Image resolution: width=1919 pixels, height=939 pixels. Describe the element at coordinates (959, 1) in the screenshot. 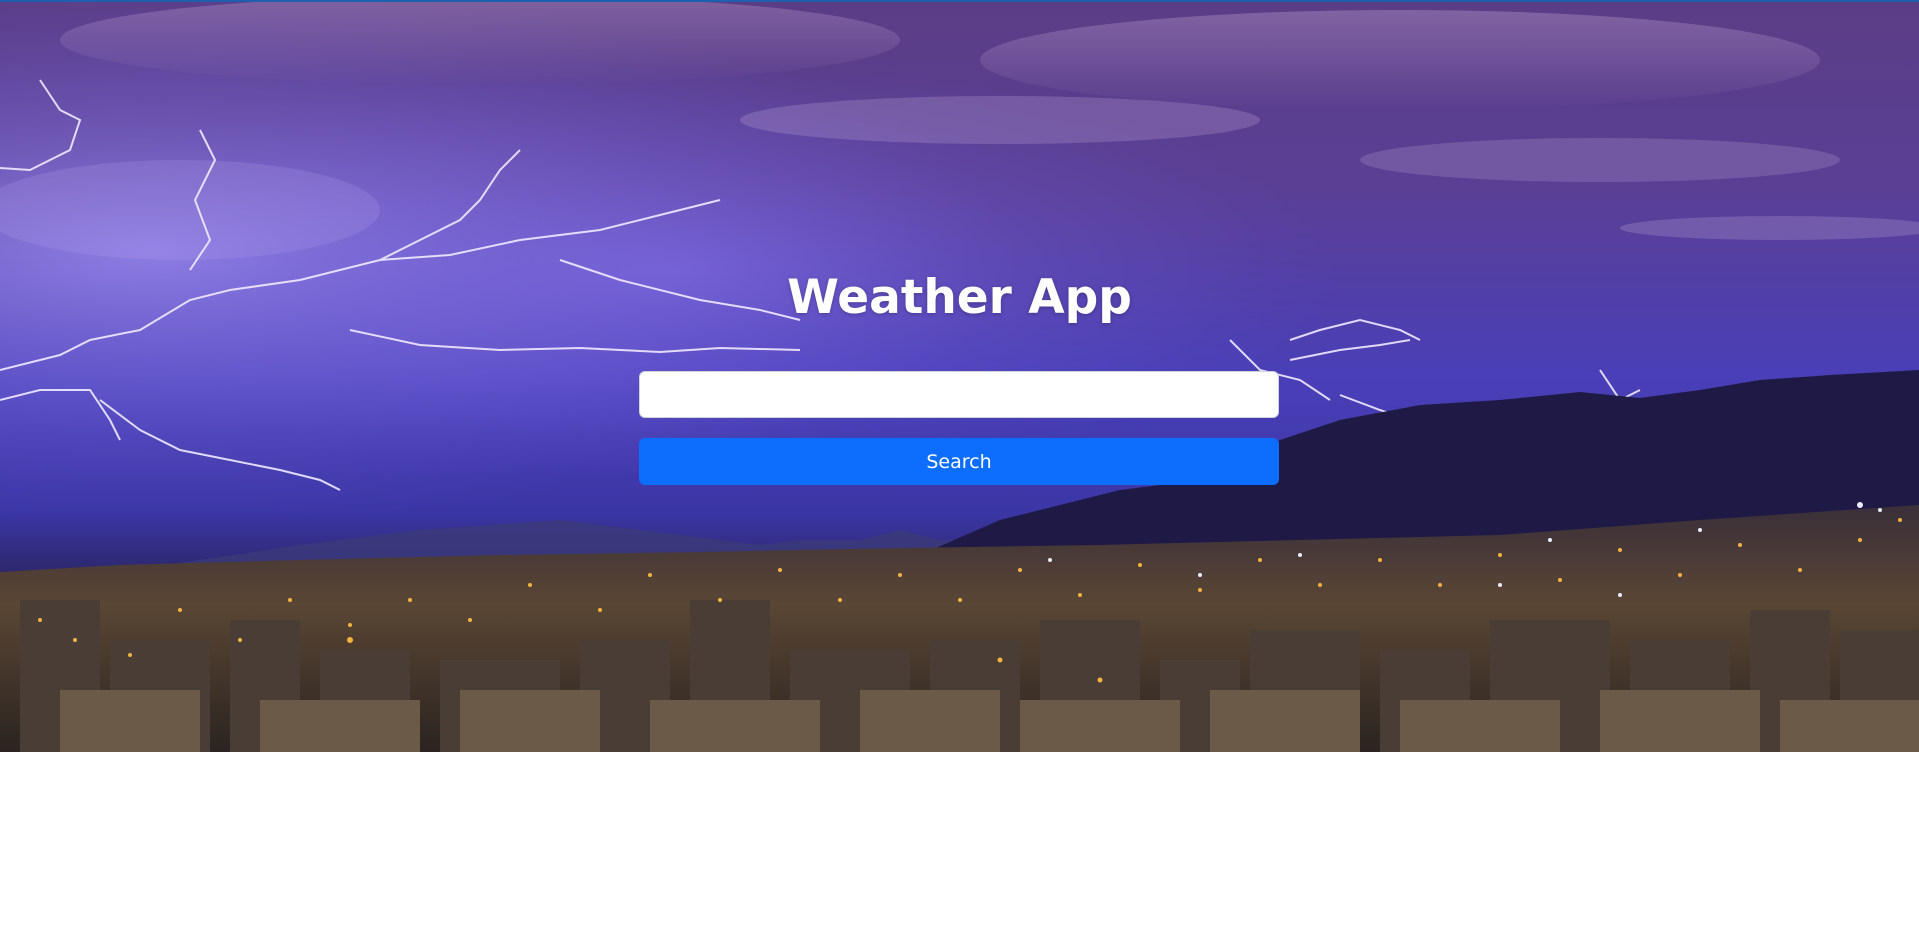

I see `top-accent-line` at that location.